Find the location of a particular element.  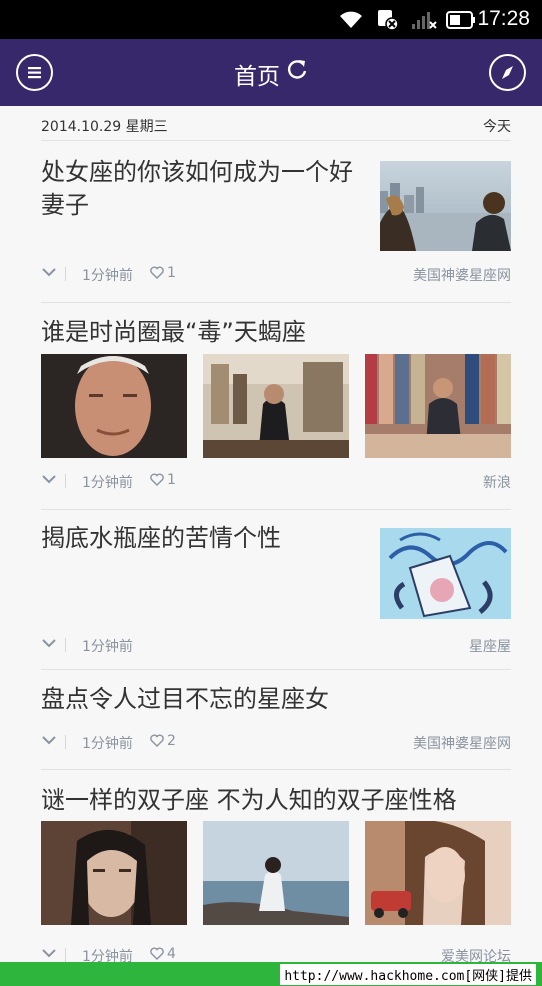

article-item: 处女座的你该如何成为一个好妻子 1分钟前 1 美国神婆星座网 is located at coordinates (276, 226).